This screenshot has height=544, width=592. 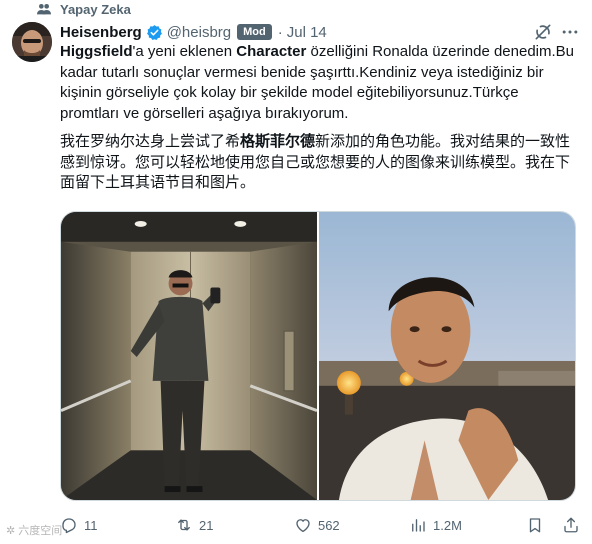 What do you see at coordinates (184, 525) in the screenshot?
I see `repost-icon` at bounding box center [184, 525].